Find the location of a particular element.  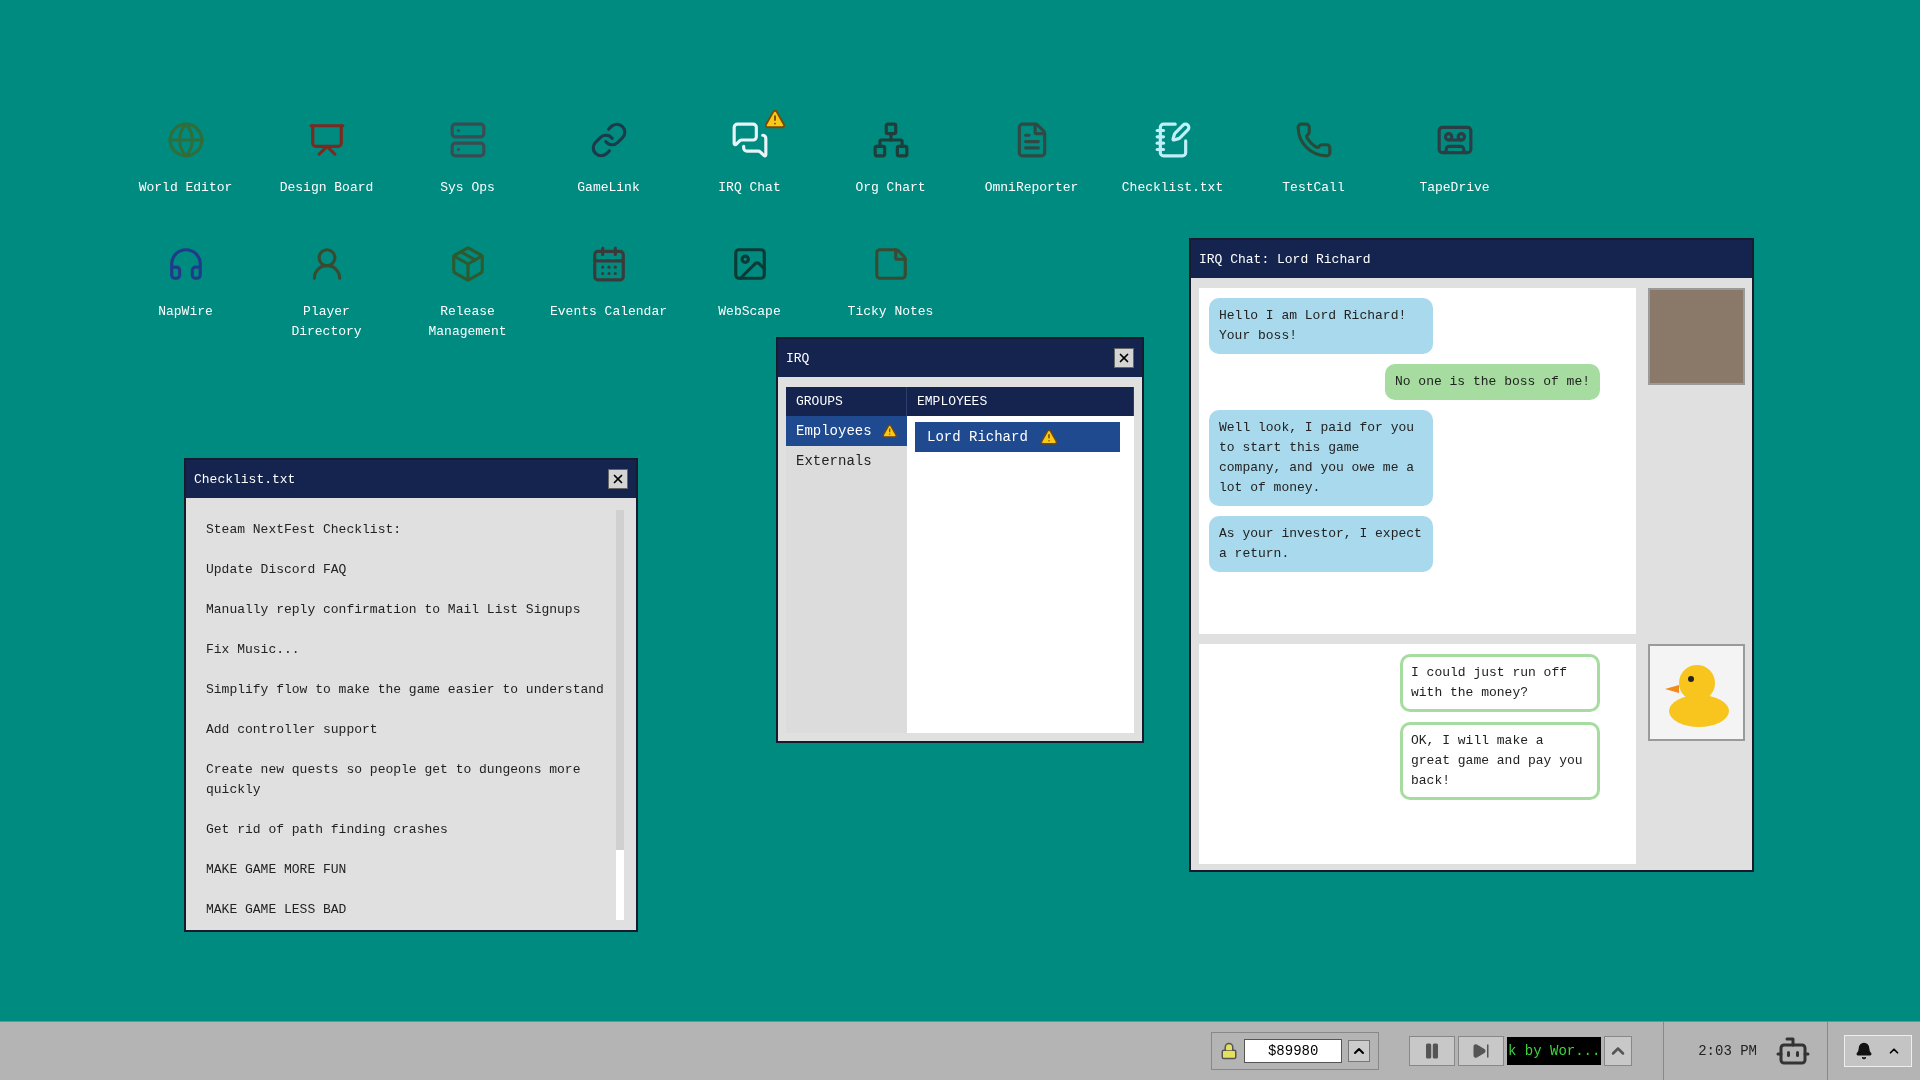

checklist-item: Add controller support is located at coordinates (292, 730).